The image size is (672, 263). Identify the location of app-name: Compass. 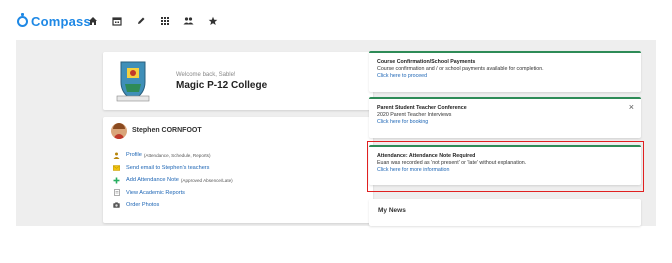
(61, 21).